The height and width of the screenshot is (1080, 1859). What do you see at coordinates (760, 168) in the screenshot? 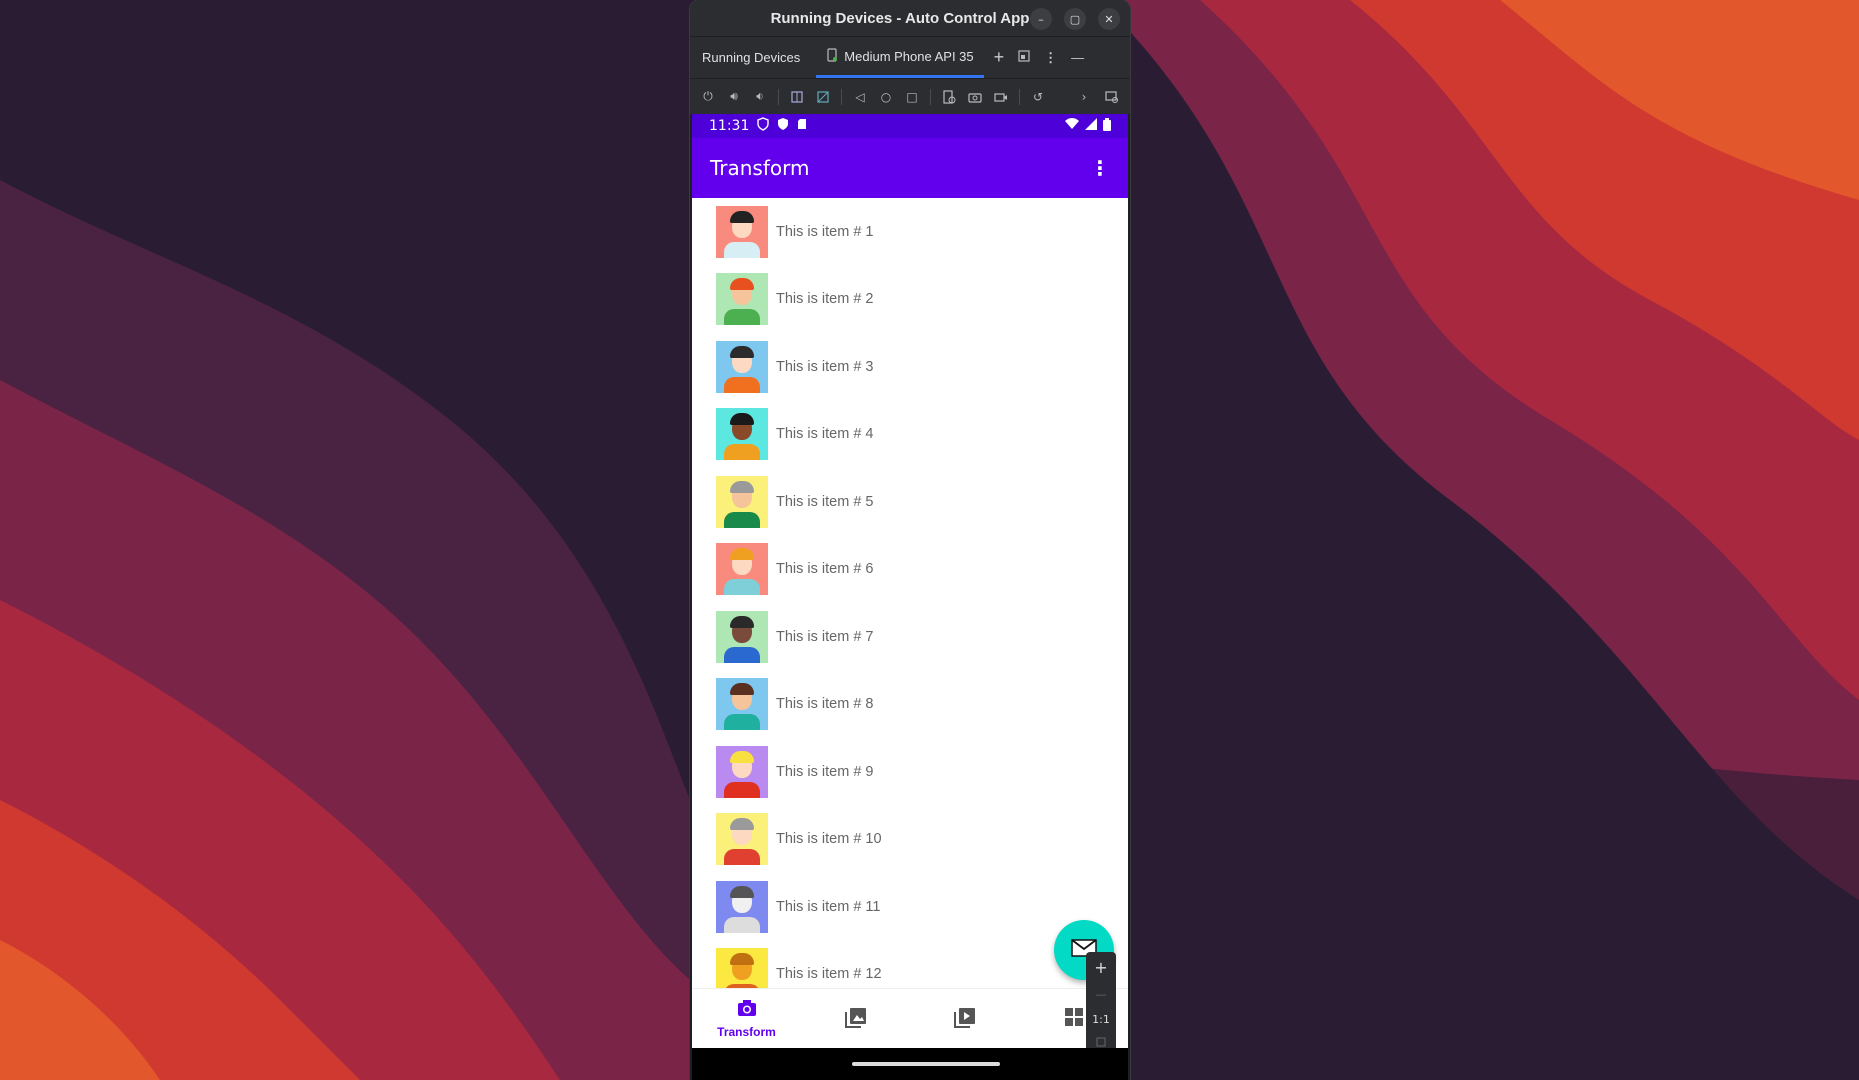
I see `page-title: Transform` at bounding box center [760, 168].